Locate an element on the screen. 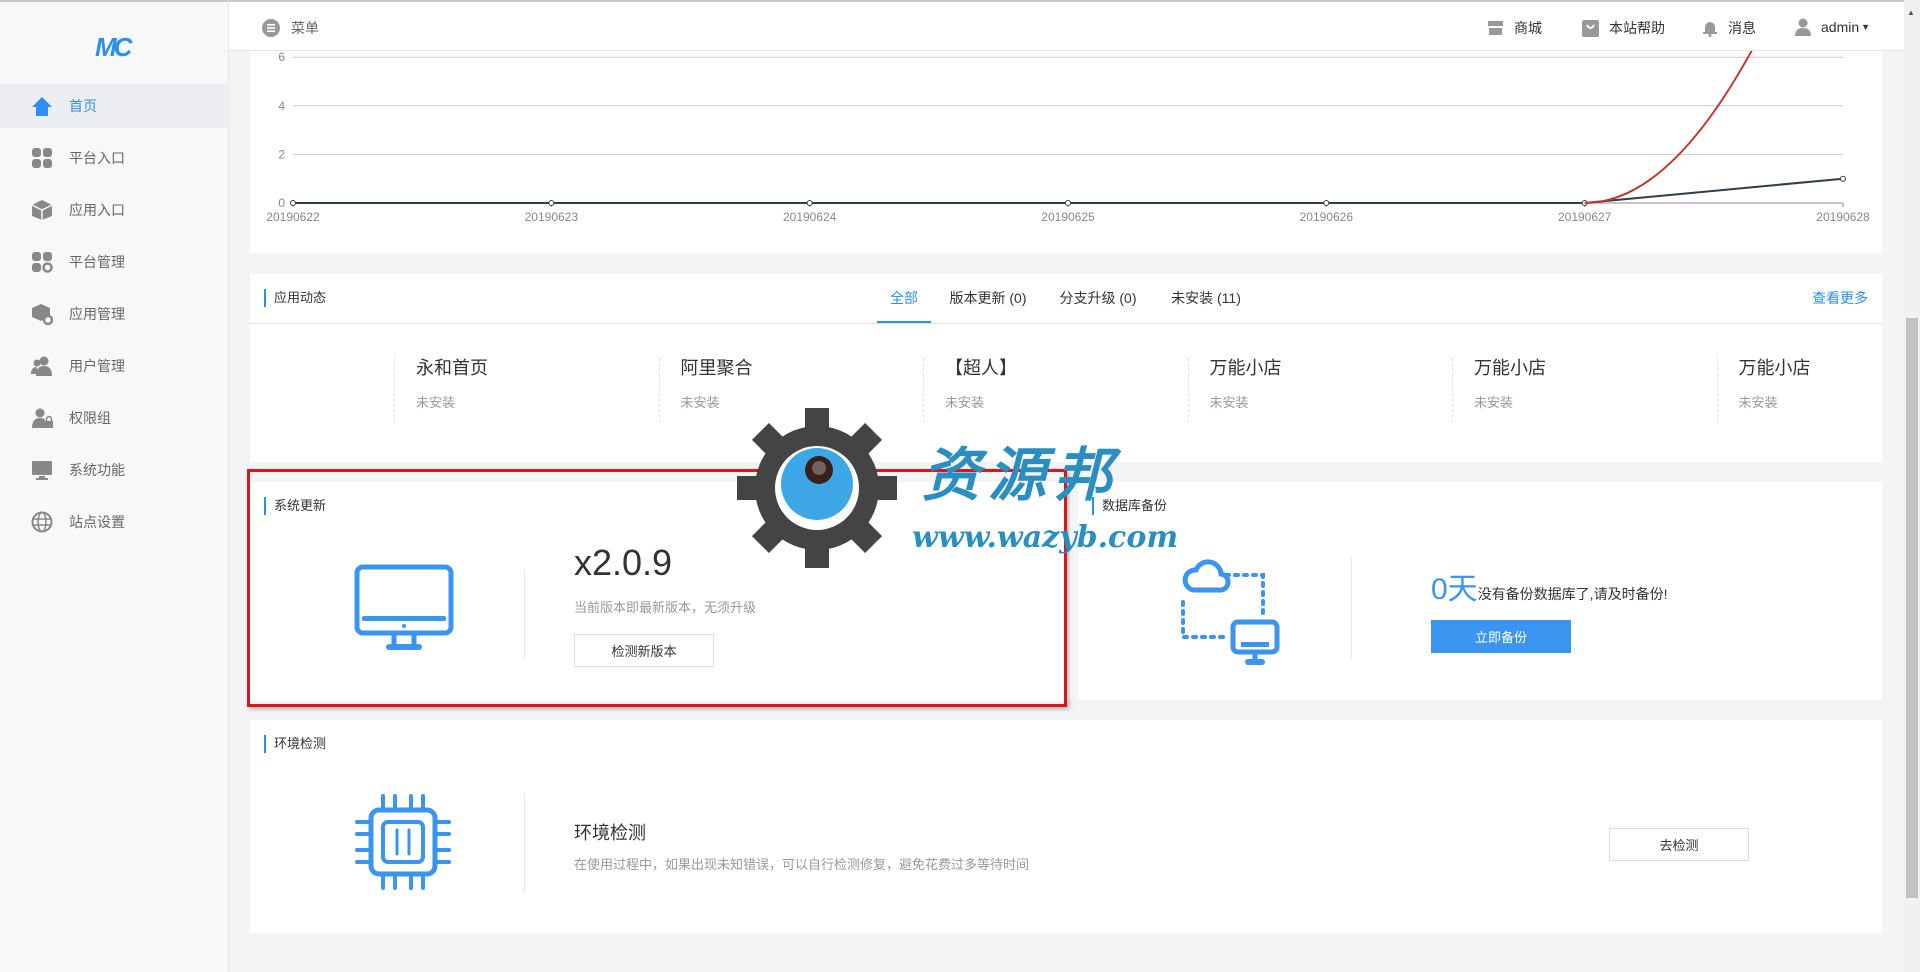  x-tick-label: 20190627 is located at coordinates (1585, 217).